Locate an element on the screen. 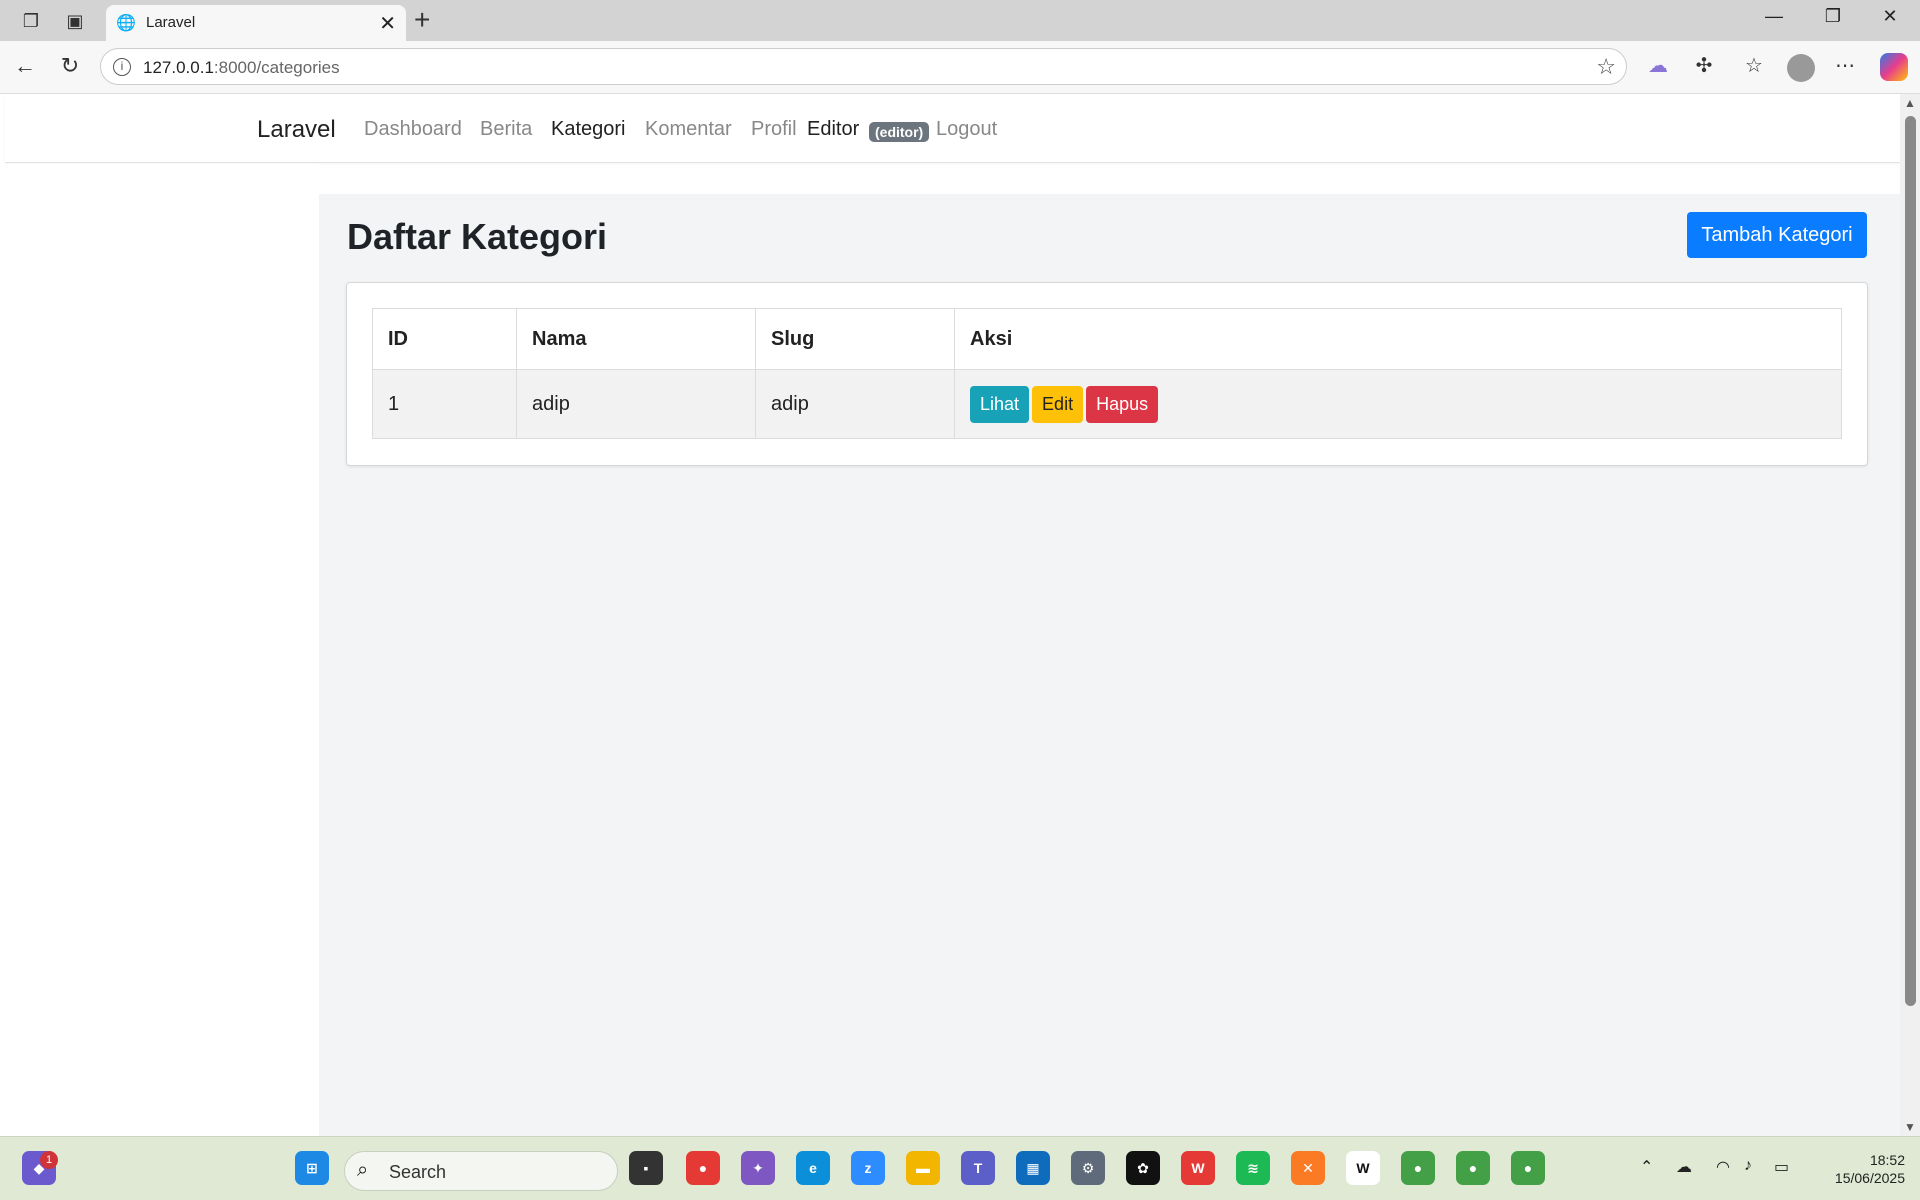 This screenshot has height=1200, width=1920. refresh-icon: ↻ is located at coordinates (70, 66).